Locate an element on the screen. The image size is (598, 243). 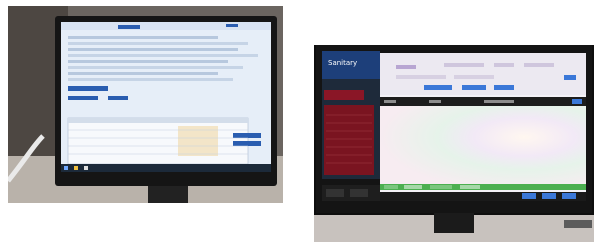
table-header is located at coordinates (483, 101).